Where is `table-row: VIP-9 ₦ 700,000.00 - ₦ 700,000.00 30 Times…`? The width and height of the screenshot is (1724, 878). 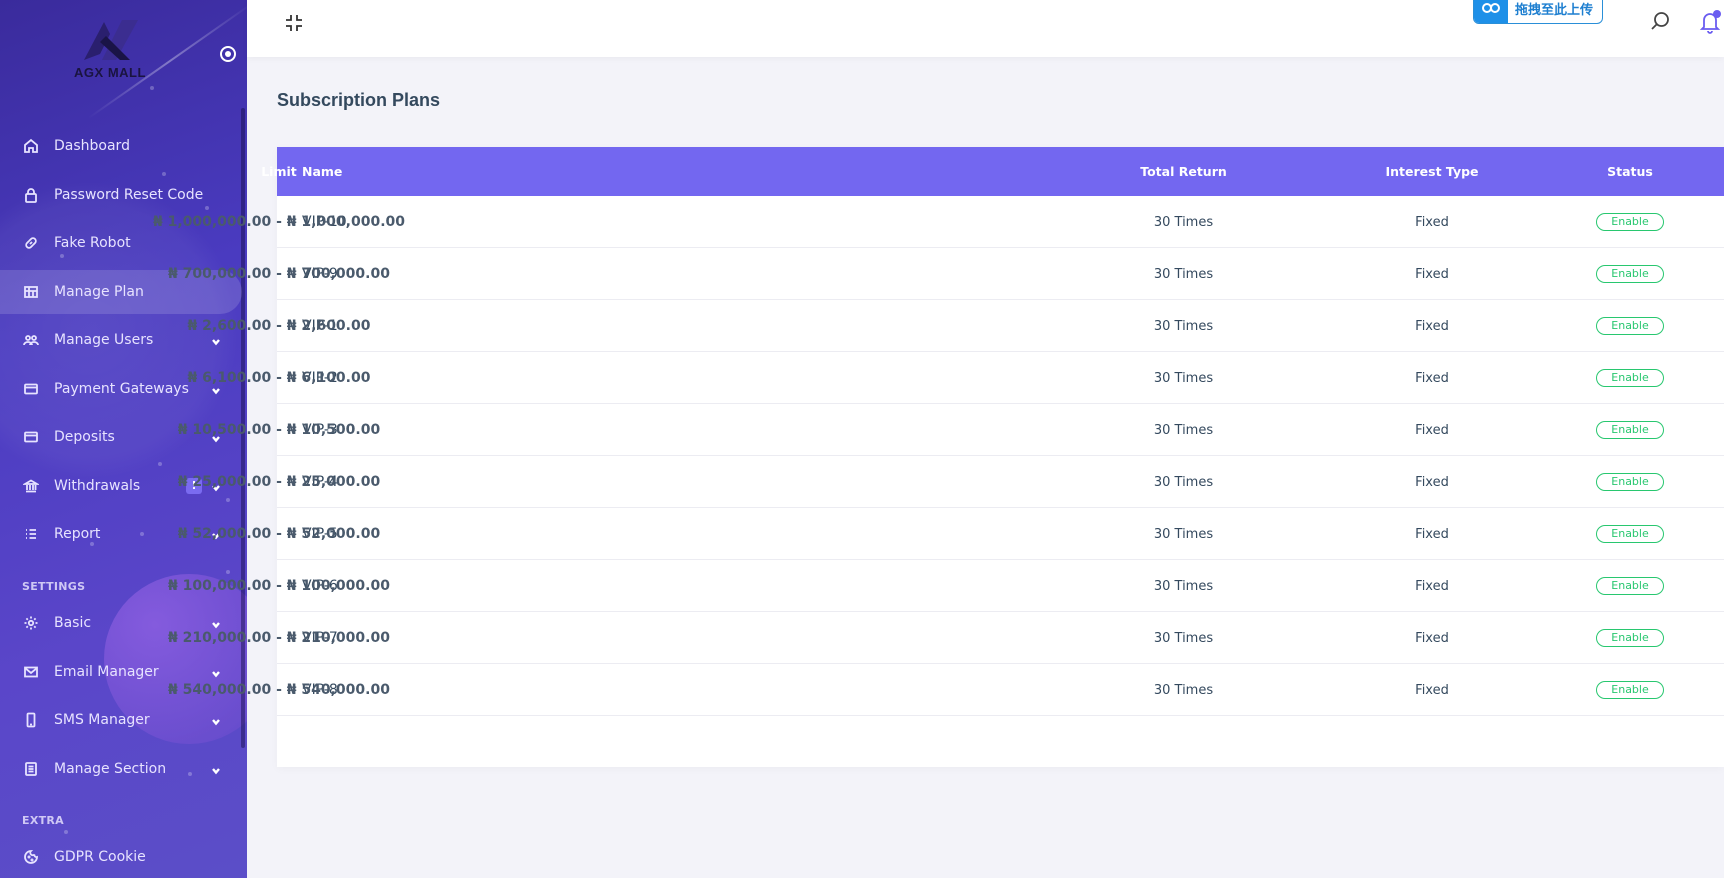
table-row: VIP-9 ₦ 700,000.00 - ₦ 700,000.00 30 Times… is located at coordinates (946, 274).